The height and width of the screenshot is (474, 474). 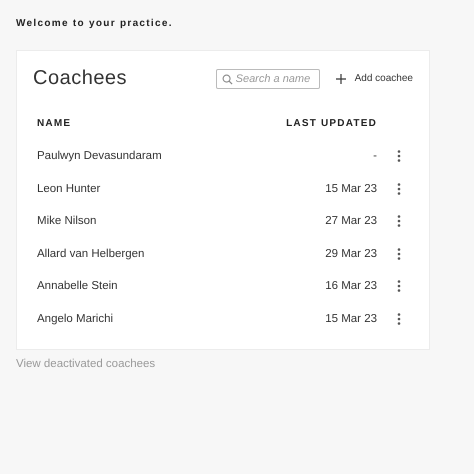 I want to click on coachee-name: Allard van Helbergen, so click(x=91, y=254).